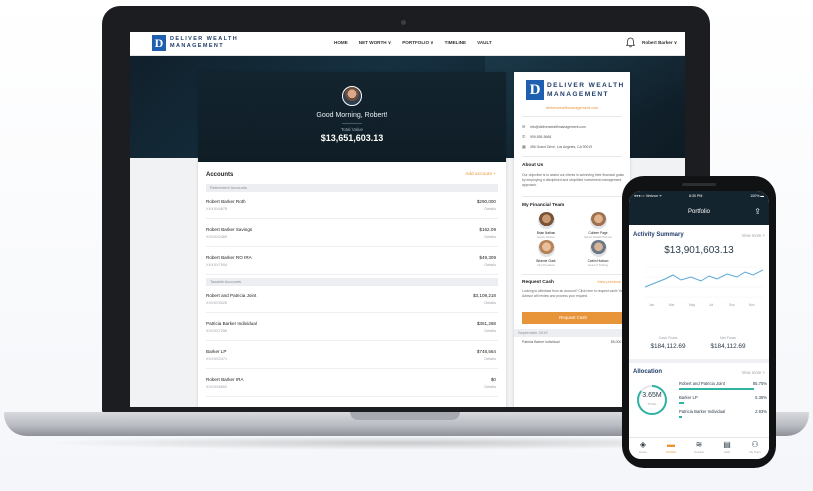  What do you see at coordinates (493, 379) in the screenshot?
I see `account-value: $0` at bounding box center [493, 379].